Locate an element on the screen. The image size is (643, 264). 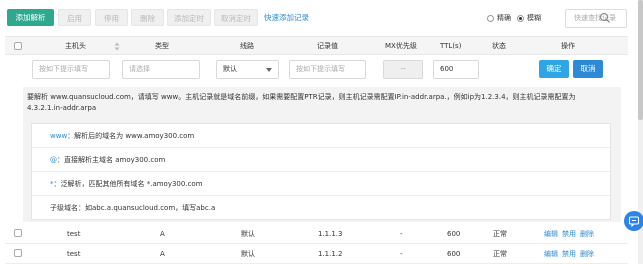
tip-key: @ is located at coordinates (53, 160).